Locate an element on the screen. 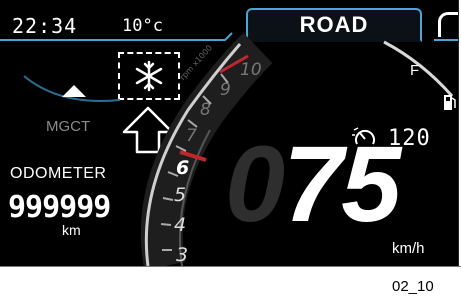 The image size is (461, 305). speed-ghost-digit: 0 is located at coordinates (255, 183).